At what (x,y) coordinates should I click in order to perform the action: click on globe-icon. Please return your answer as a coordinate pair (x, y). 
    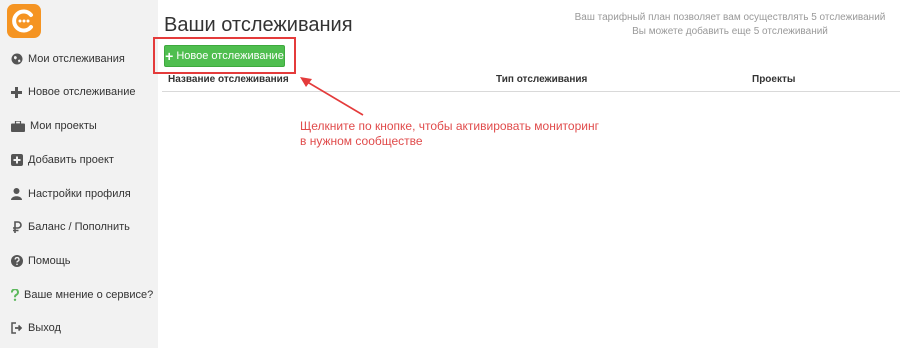
    Looking at the image, I should click on (16, 59).